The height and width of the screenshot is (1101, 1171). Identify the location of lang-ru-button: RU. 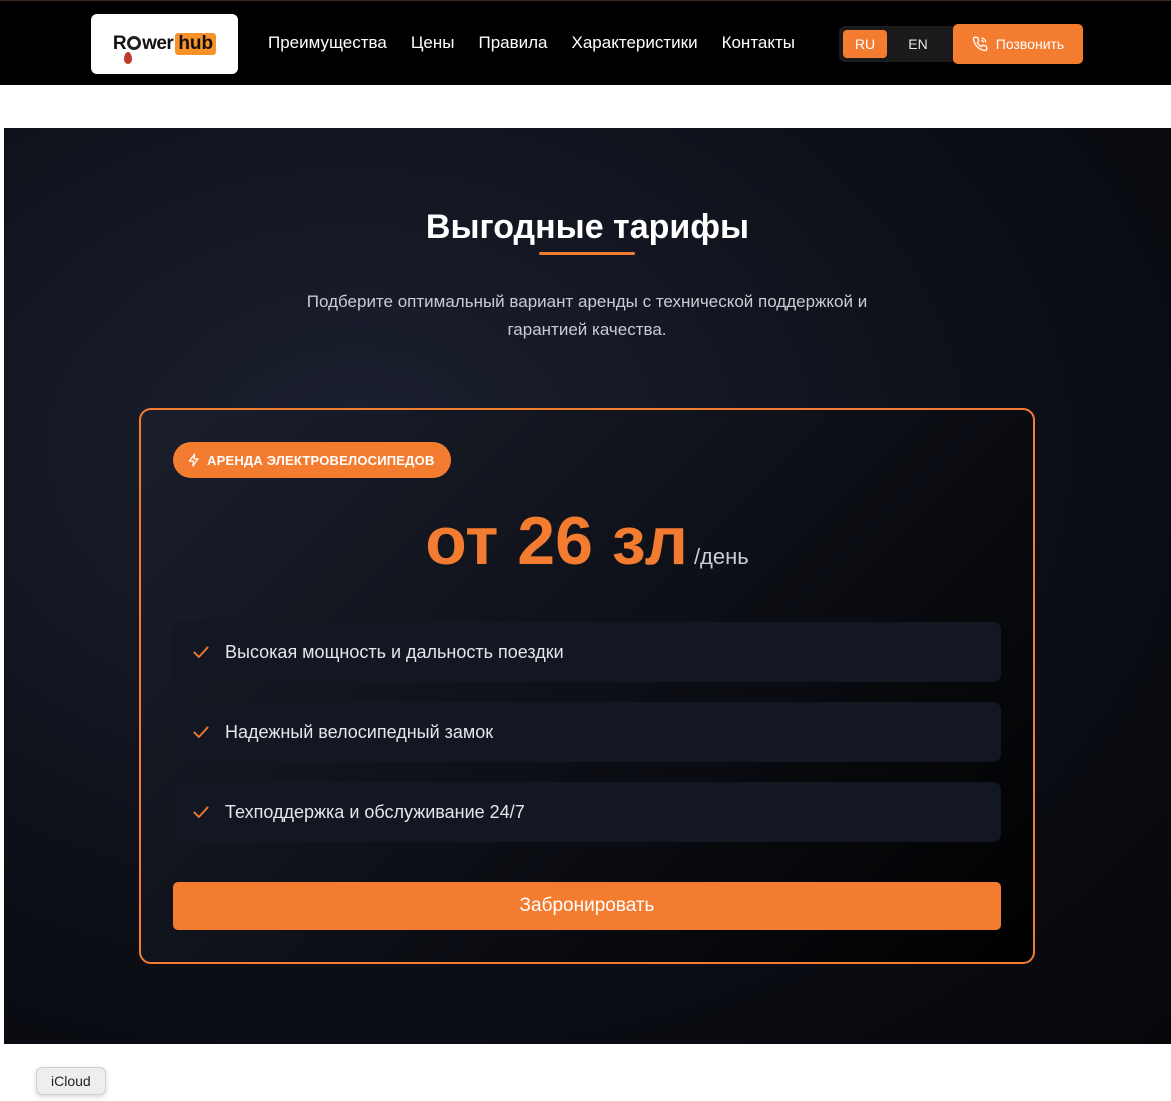
(865, 44).